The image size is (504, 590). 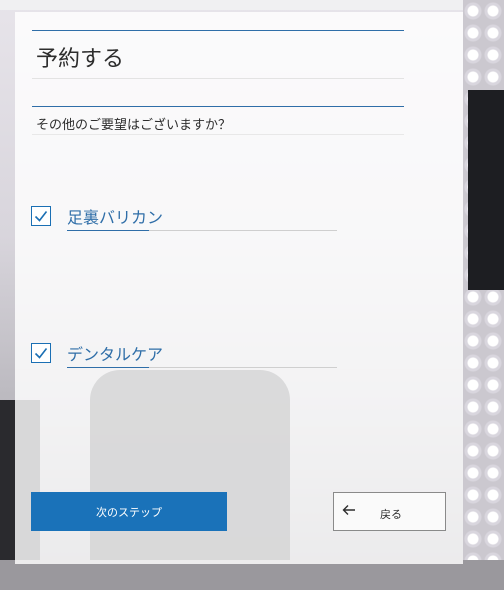 I want to click on title-top-rule, so click(x=218, y=30).